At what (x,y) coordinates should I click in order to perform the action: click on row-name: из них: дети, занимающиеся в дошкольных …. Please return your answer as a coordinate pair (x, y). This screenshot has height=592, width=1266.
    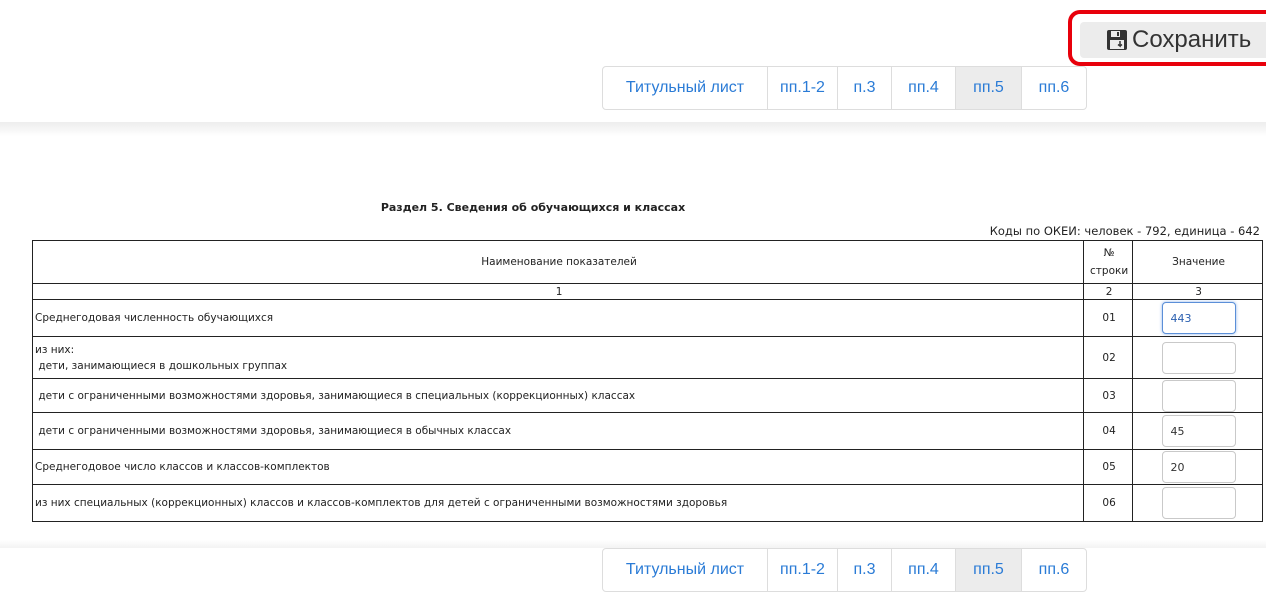
    Looking at the image, I should click on (558, 357).